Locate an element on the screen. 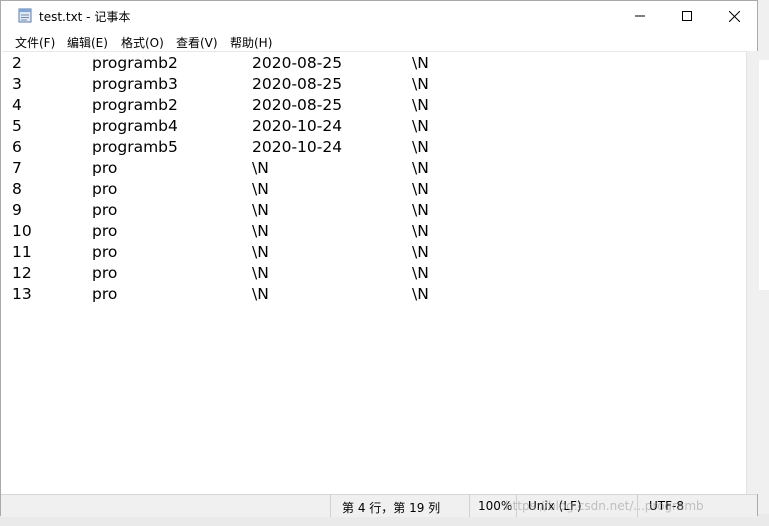 The width and height of the screenshot is (769, 526). menu-edit: 编辑(E) is located at coordinates (87, 42).